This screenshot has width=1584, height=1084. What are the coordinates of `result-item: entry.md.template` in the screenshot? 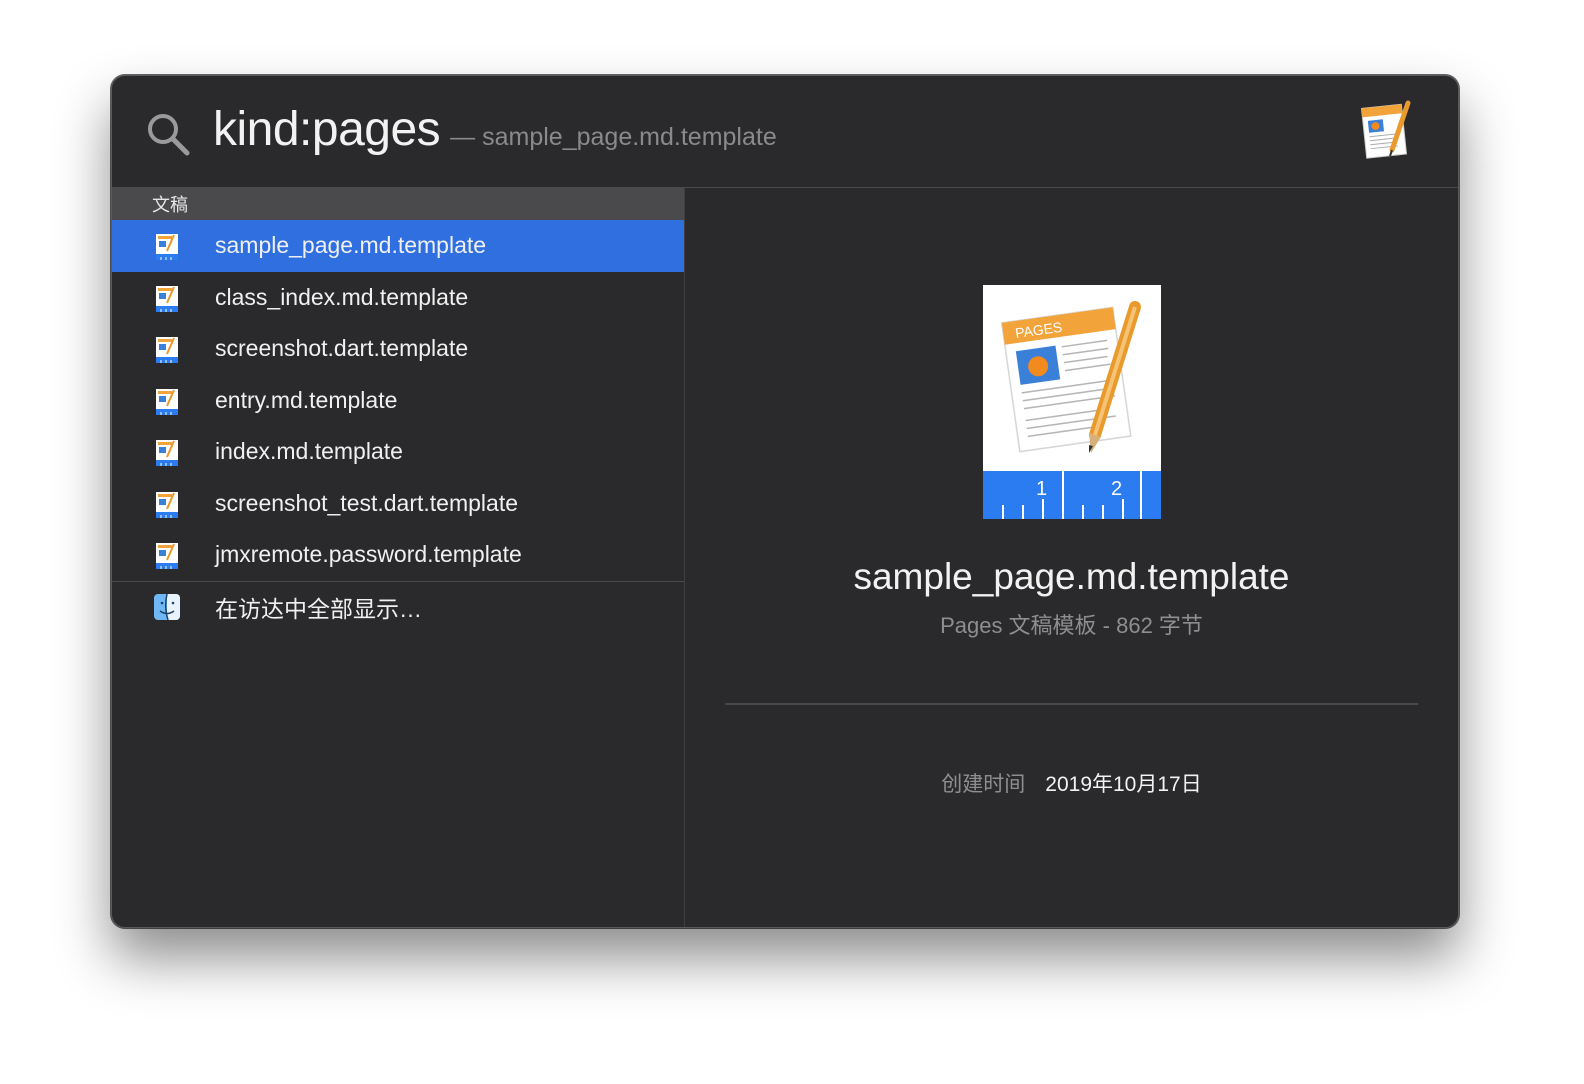 It's located at (398, 401).